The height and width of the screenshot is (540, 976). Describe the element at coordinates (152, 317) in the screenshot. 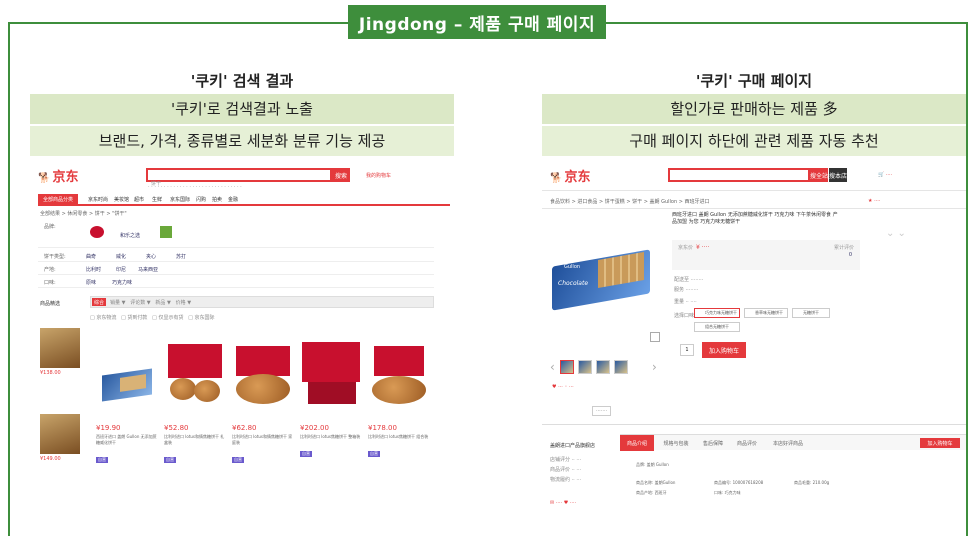

I see `filter-options: □ 京东物流 □ 货到付款 □ 仅显示有货 □ 京东国际` at that location.